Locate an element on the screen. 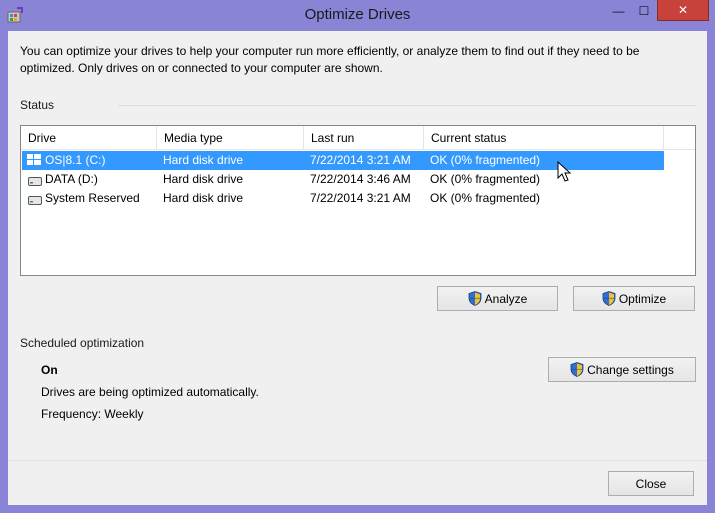 The width and height of the screenshot is (715, 513). drives-list-header: Drive Media type Last run Current status is located at coordinates (358, 138).